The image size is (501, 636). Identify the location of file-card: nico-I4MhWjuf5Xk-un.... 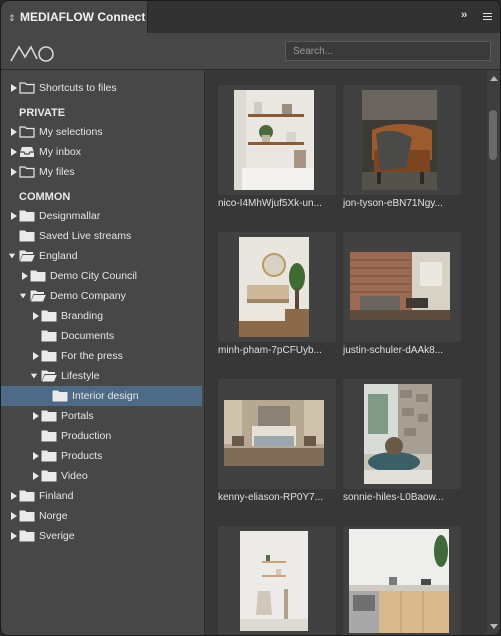
(277, 150).